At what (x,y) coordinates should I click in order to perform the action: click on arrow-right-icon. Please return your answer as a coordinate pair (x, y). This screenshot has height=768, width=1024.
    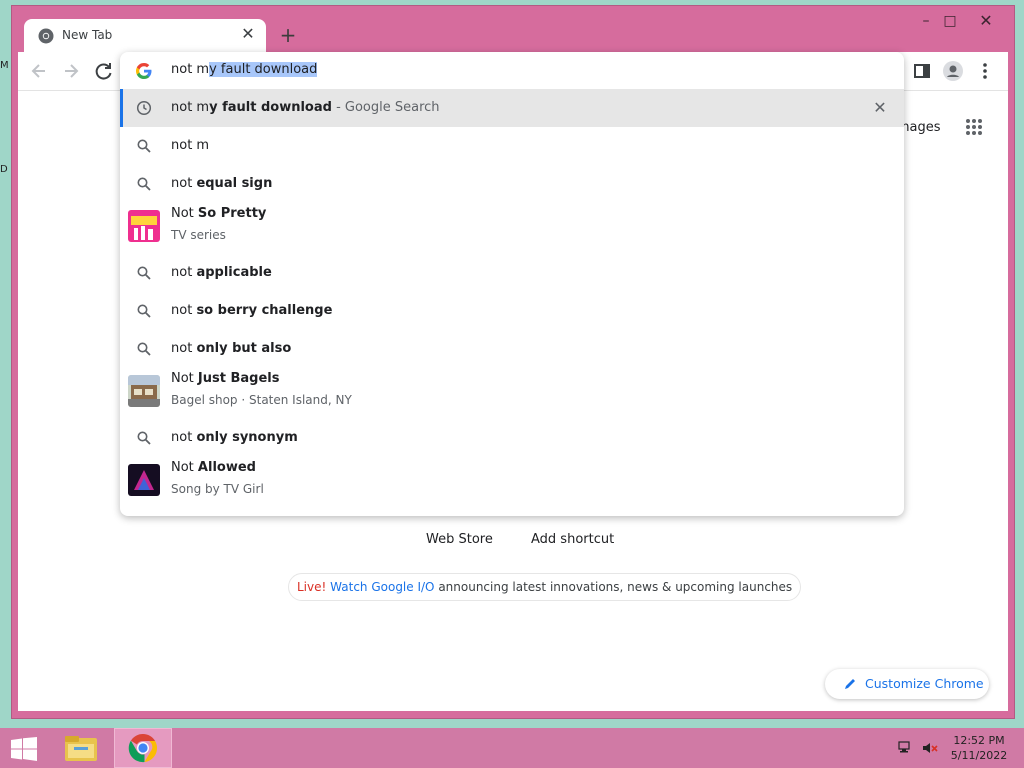
    Looking at the image, I should click on (72, 71).